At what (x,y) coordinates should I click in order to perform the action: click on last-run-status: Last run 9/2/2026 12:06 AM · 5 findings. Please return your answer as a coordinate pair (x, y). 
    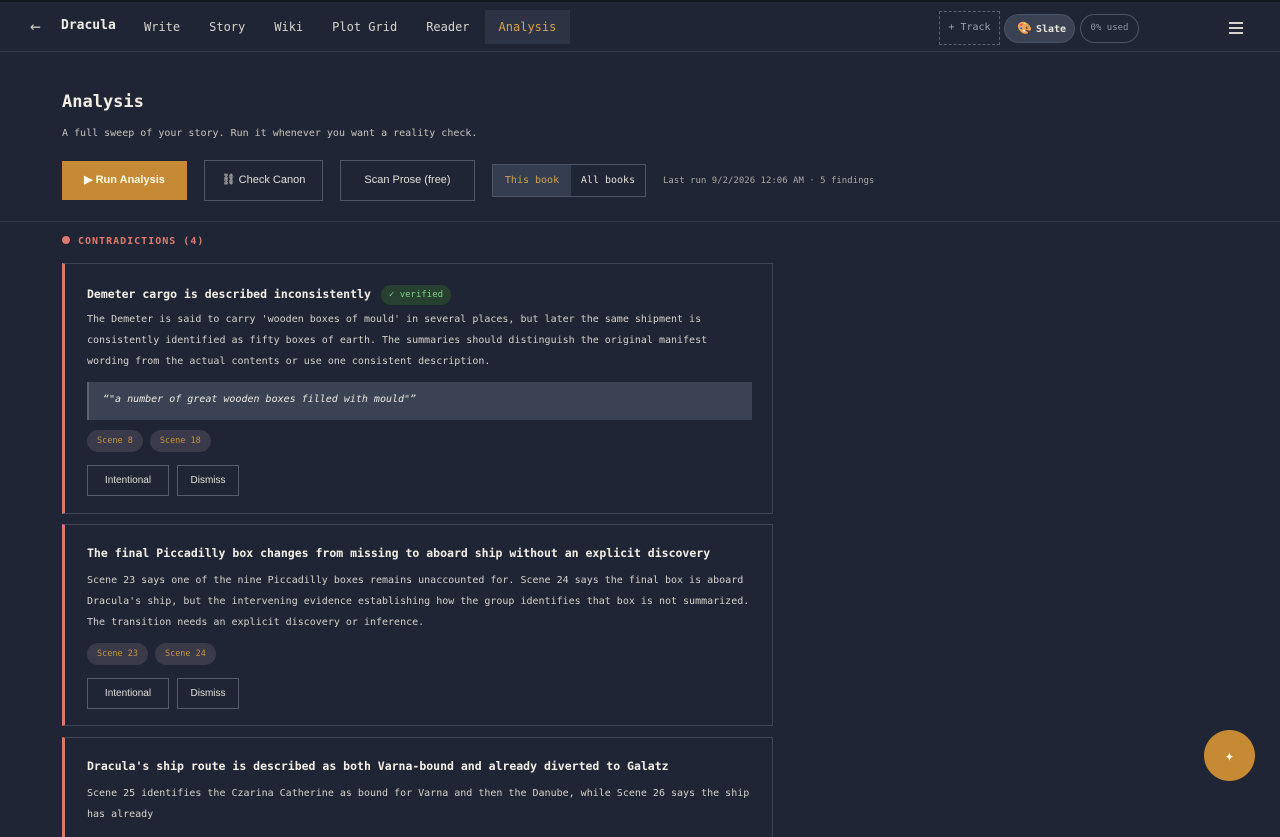
    Looking at the image, I should click on (769, 181).